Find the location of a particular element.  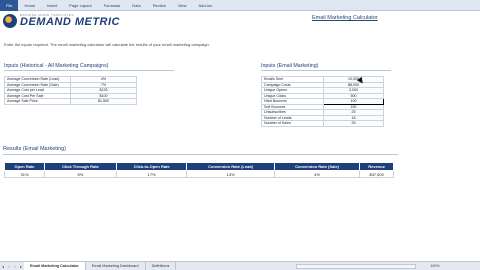

demand-metric-logo: BROWSE MORE TEMPLATES DEMAND METRIC is located at coordinates (61, 20).